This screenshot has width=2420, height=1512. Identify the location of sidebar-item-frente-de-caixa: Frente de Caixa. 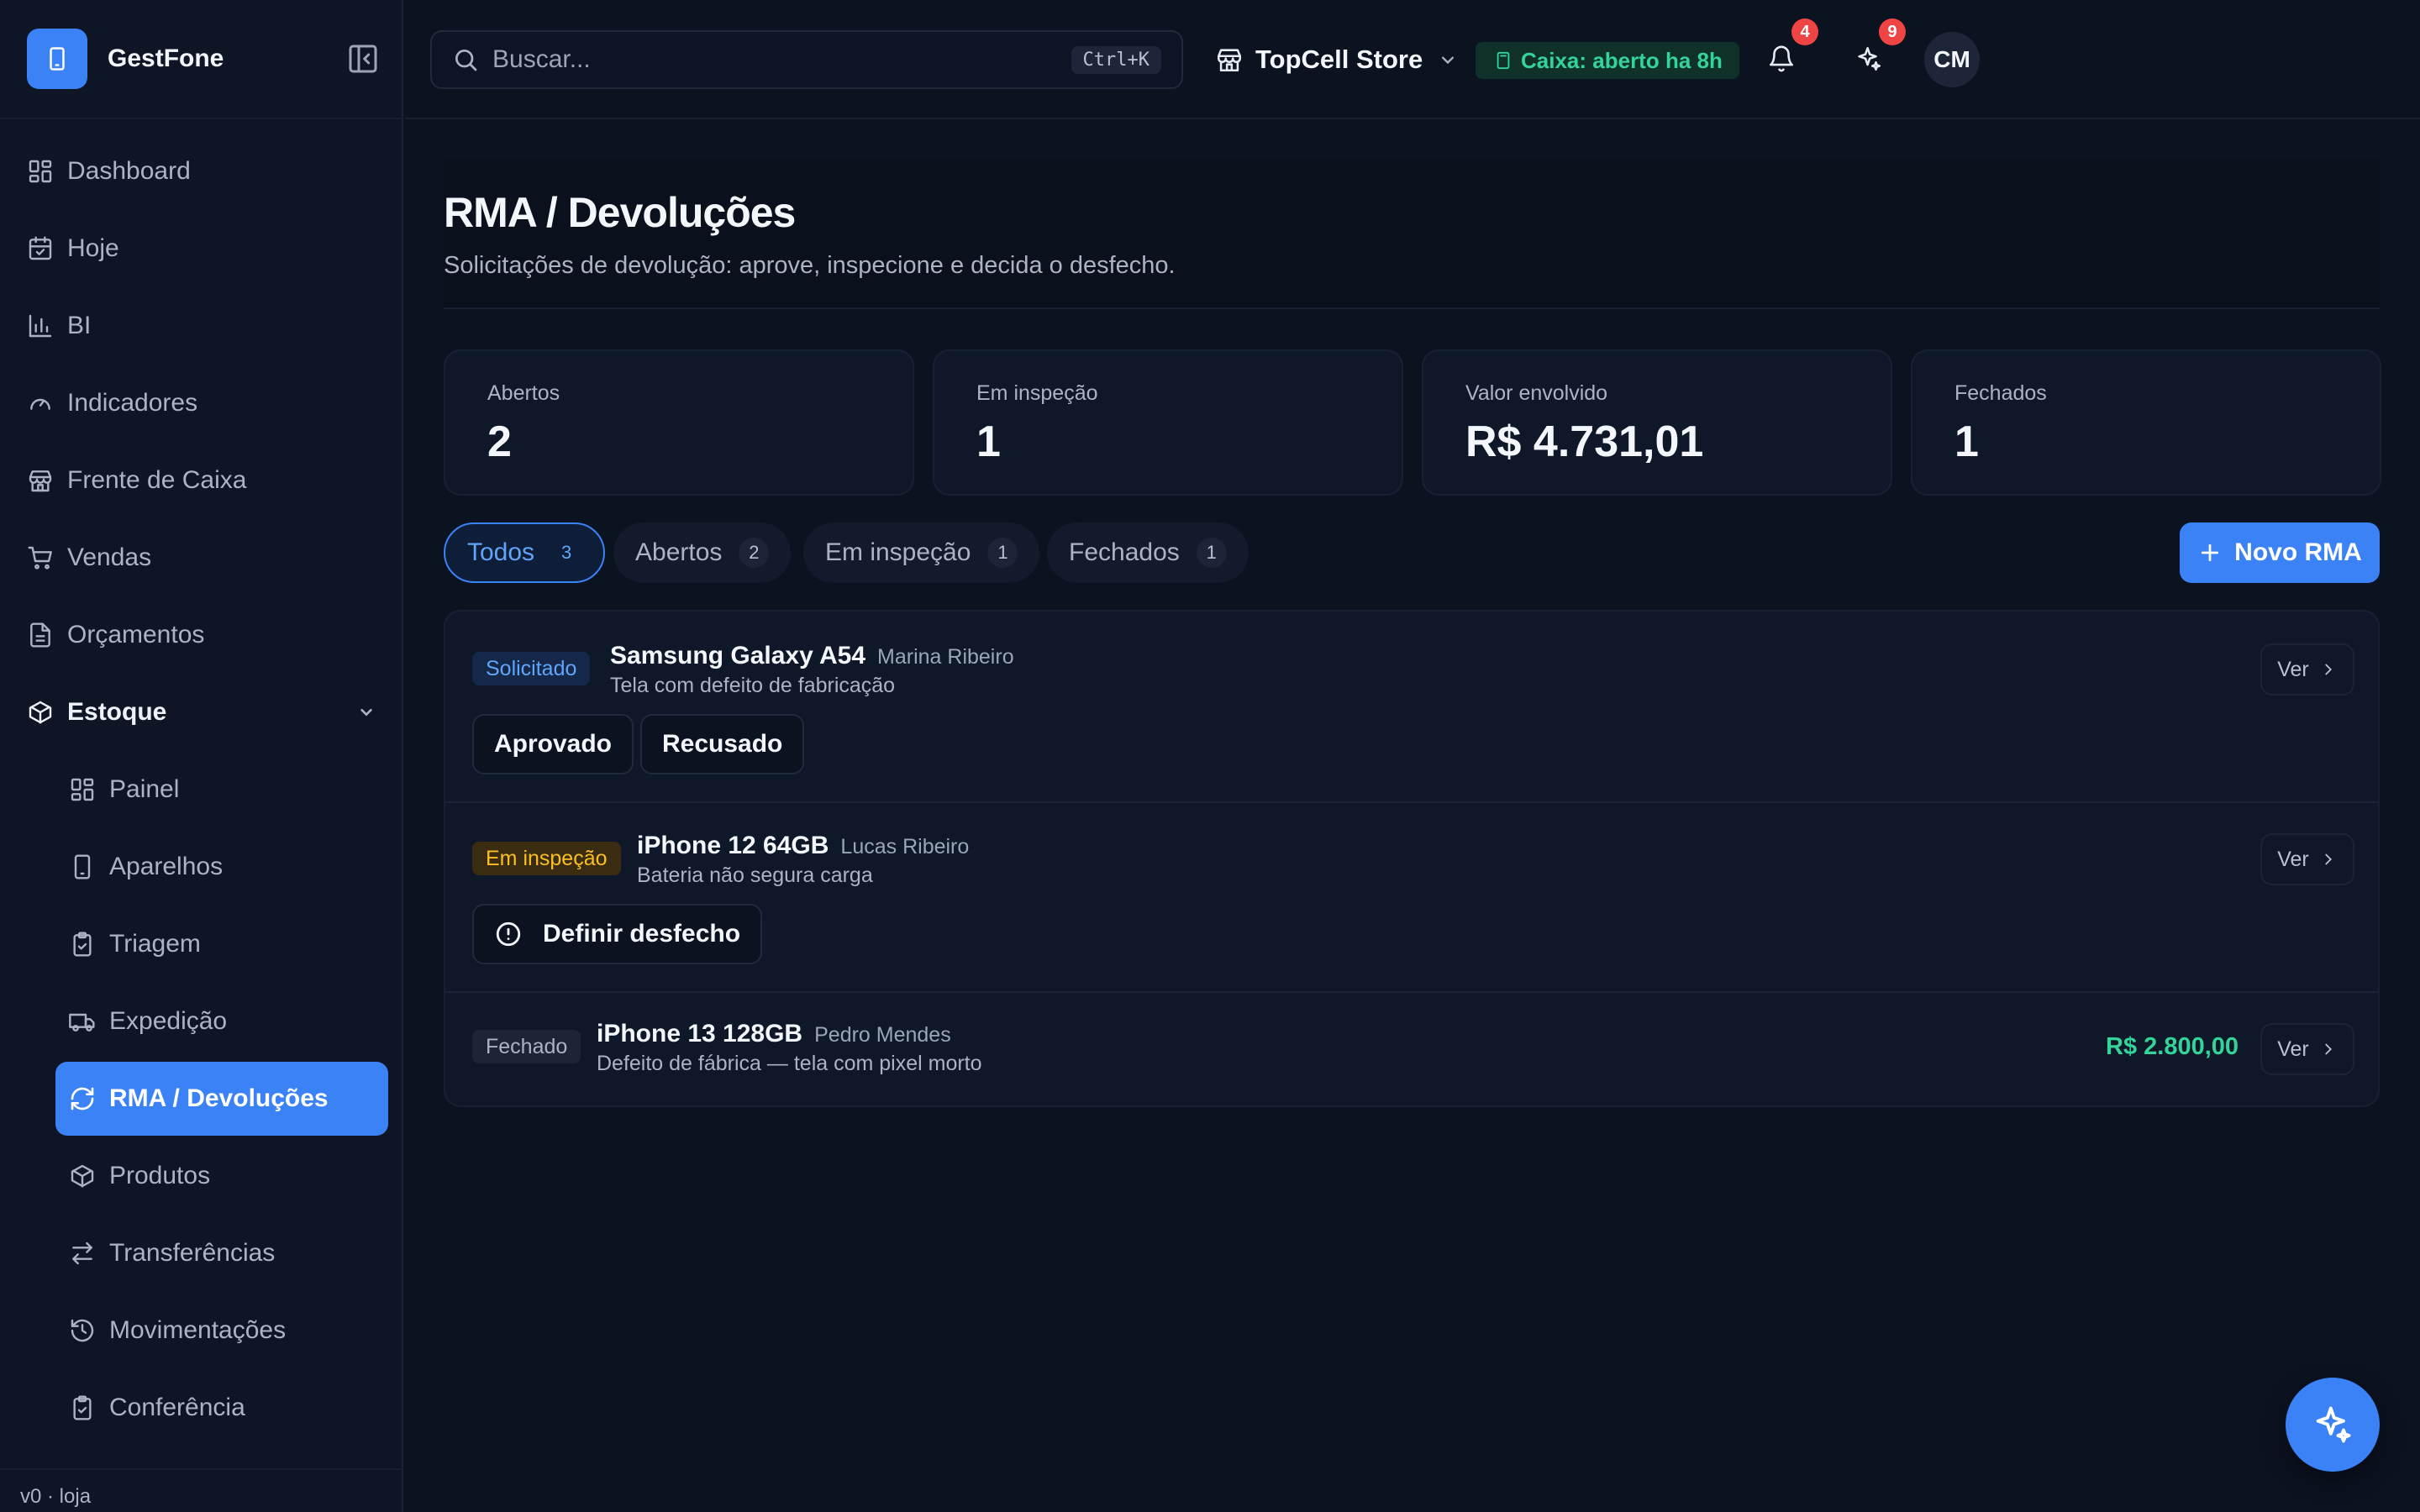
(203, 480).